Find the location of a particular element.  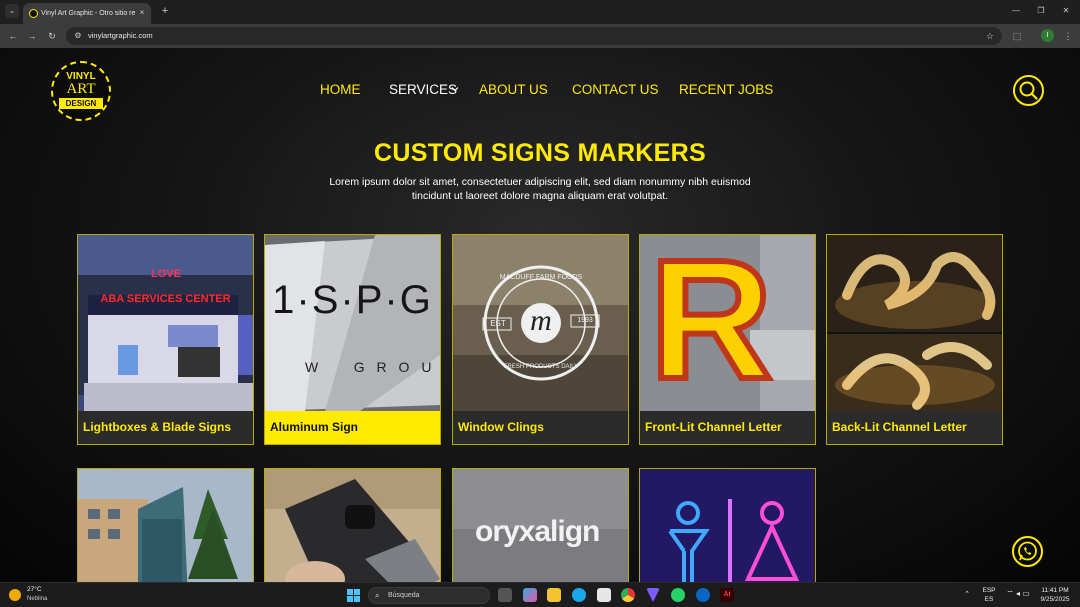

taskbar-search-placeholder: Búsqueda is located at coordinates (404, 595).